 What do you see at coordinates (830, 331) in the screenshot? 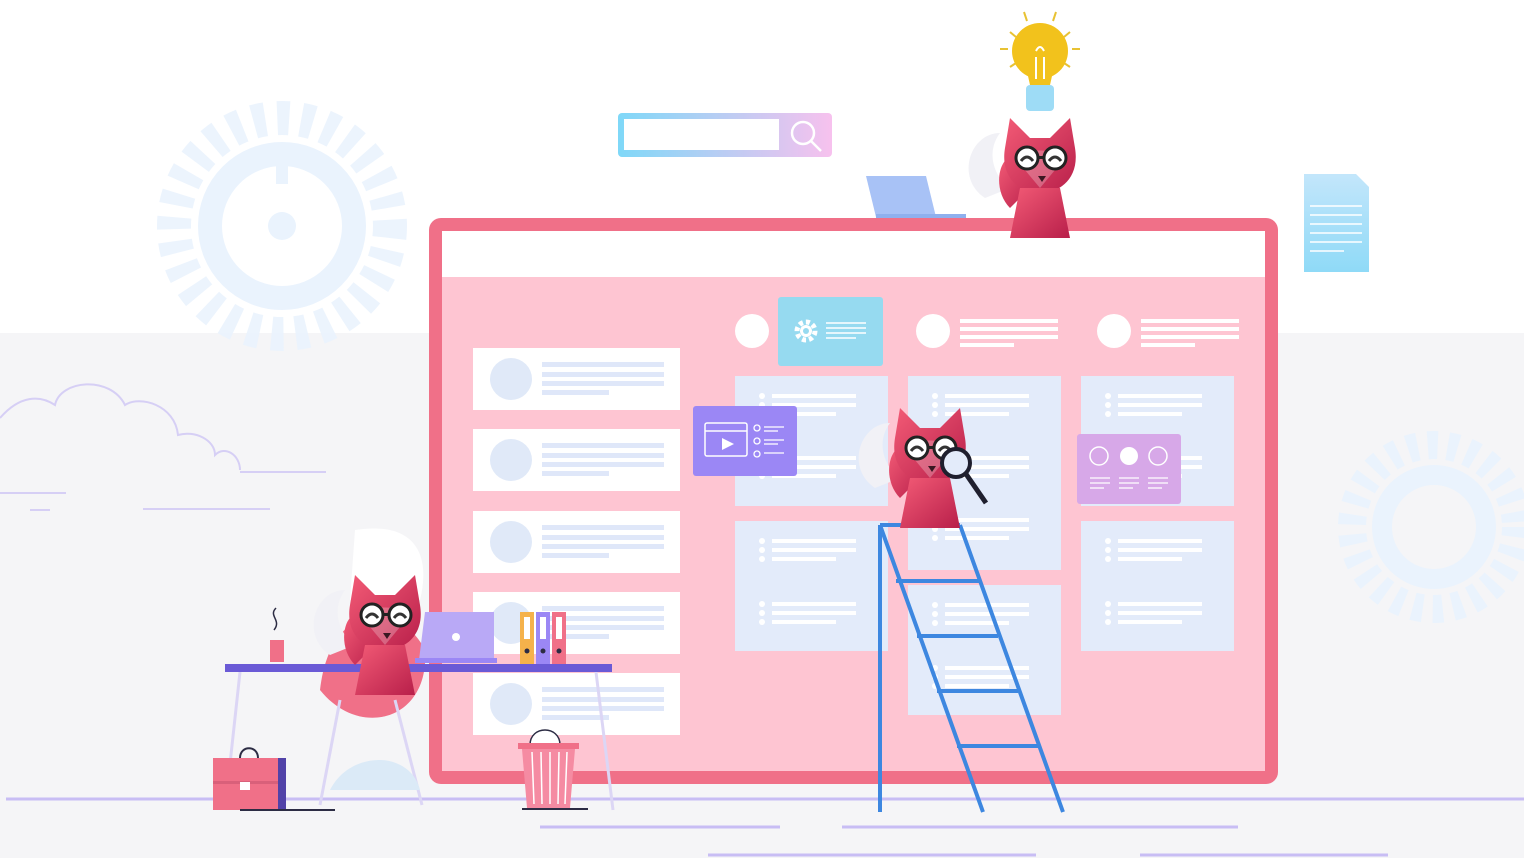
I see `settings-widget` at bounding box center [830, 331].